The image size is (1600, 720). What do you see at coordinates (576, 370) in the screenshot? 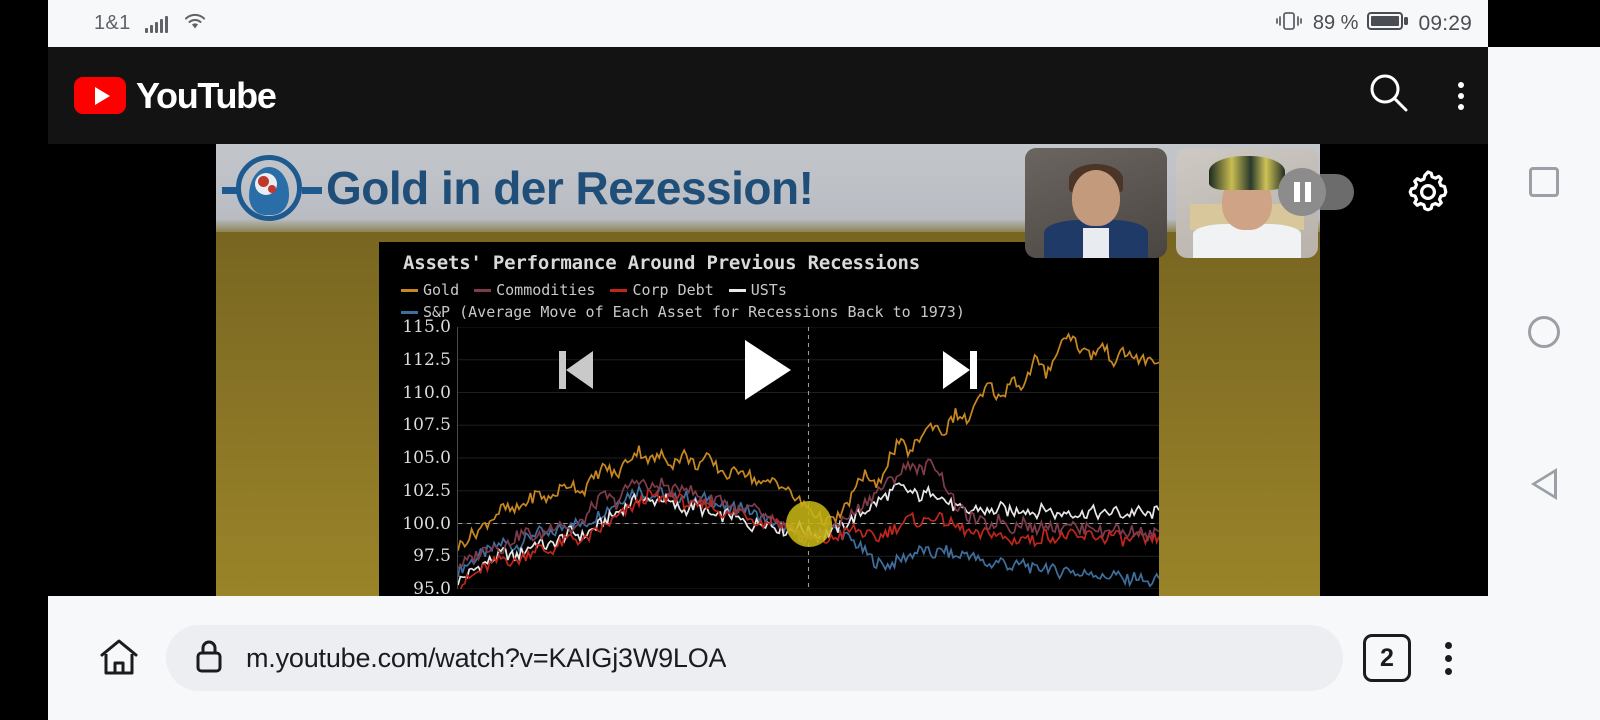
I see `previous-track-button` at bounding box center [576, 370].